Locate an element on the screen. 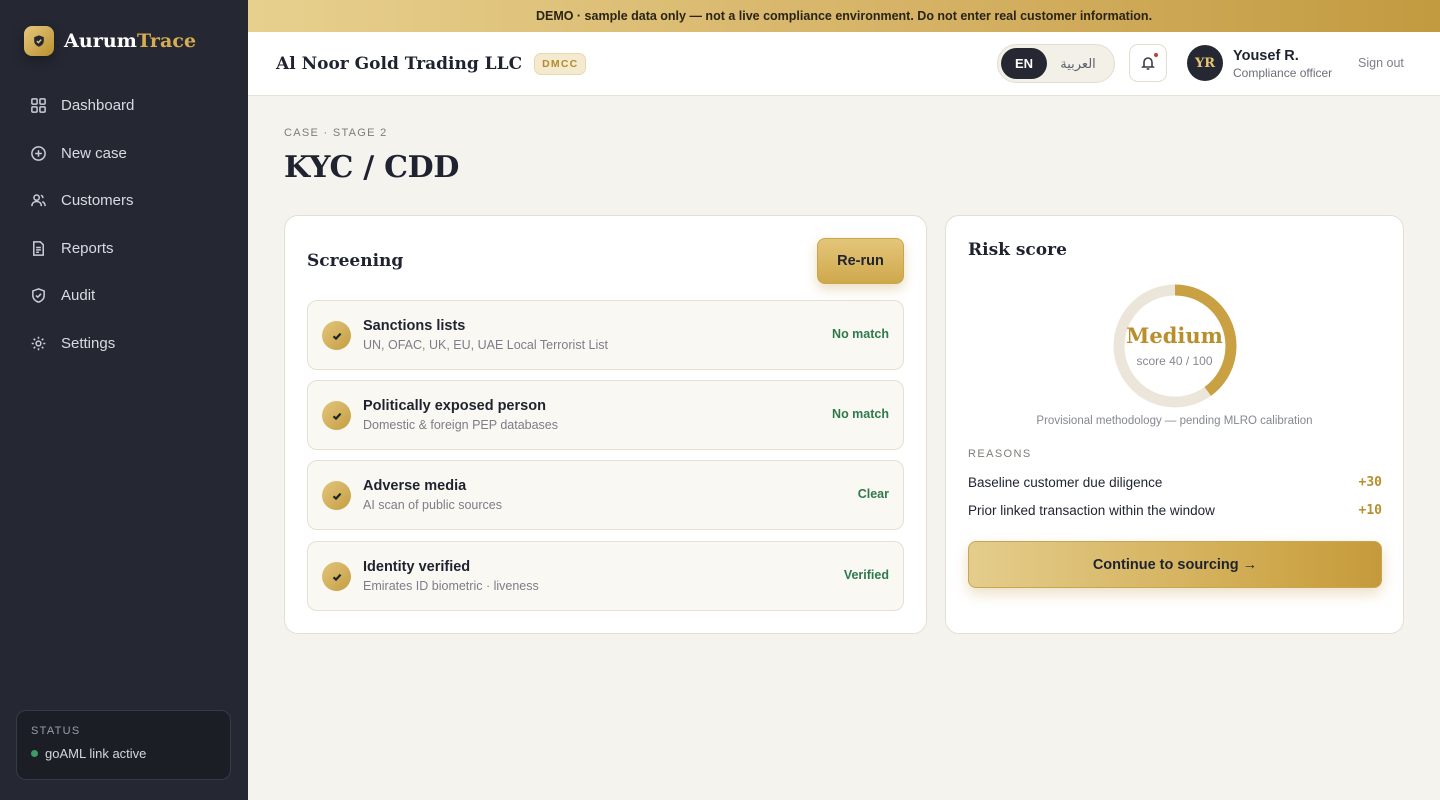  sidebar-item-label: Reports is located at coordinates (87, 248).